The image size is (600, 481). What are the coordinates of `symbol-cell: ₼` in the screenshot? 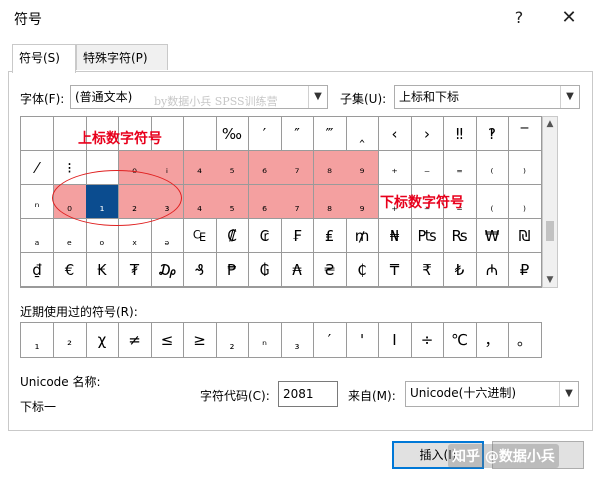 It's located at (492, 270).